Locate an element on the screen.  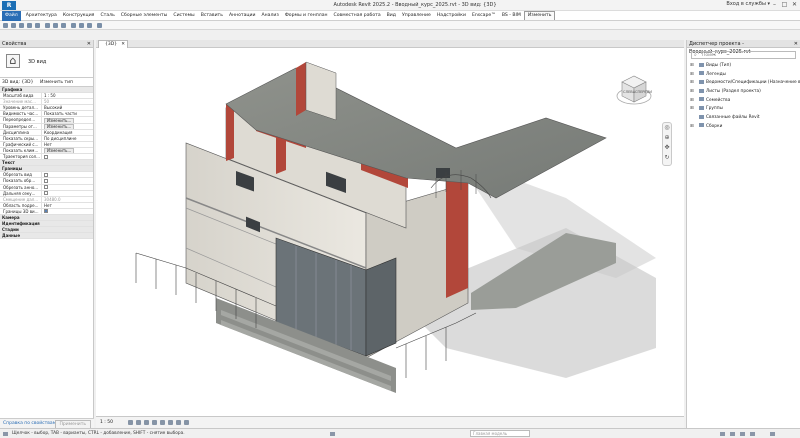
lock-view-icon is located at coordinates (178, 422).